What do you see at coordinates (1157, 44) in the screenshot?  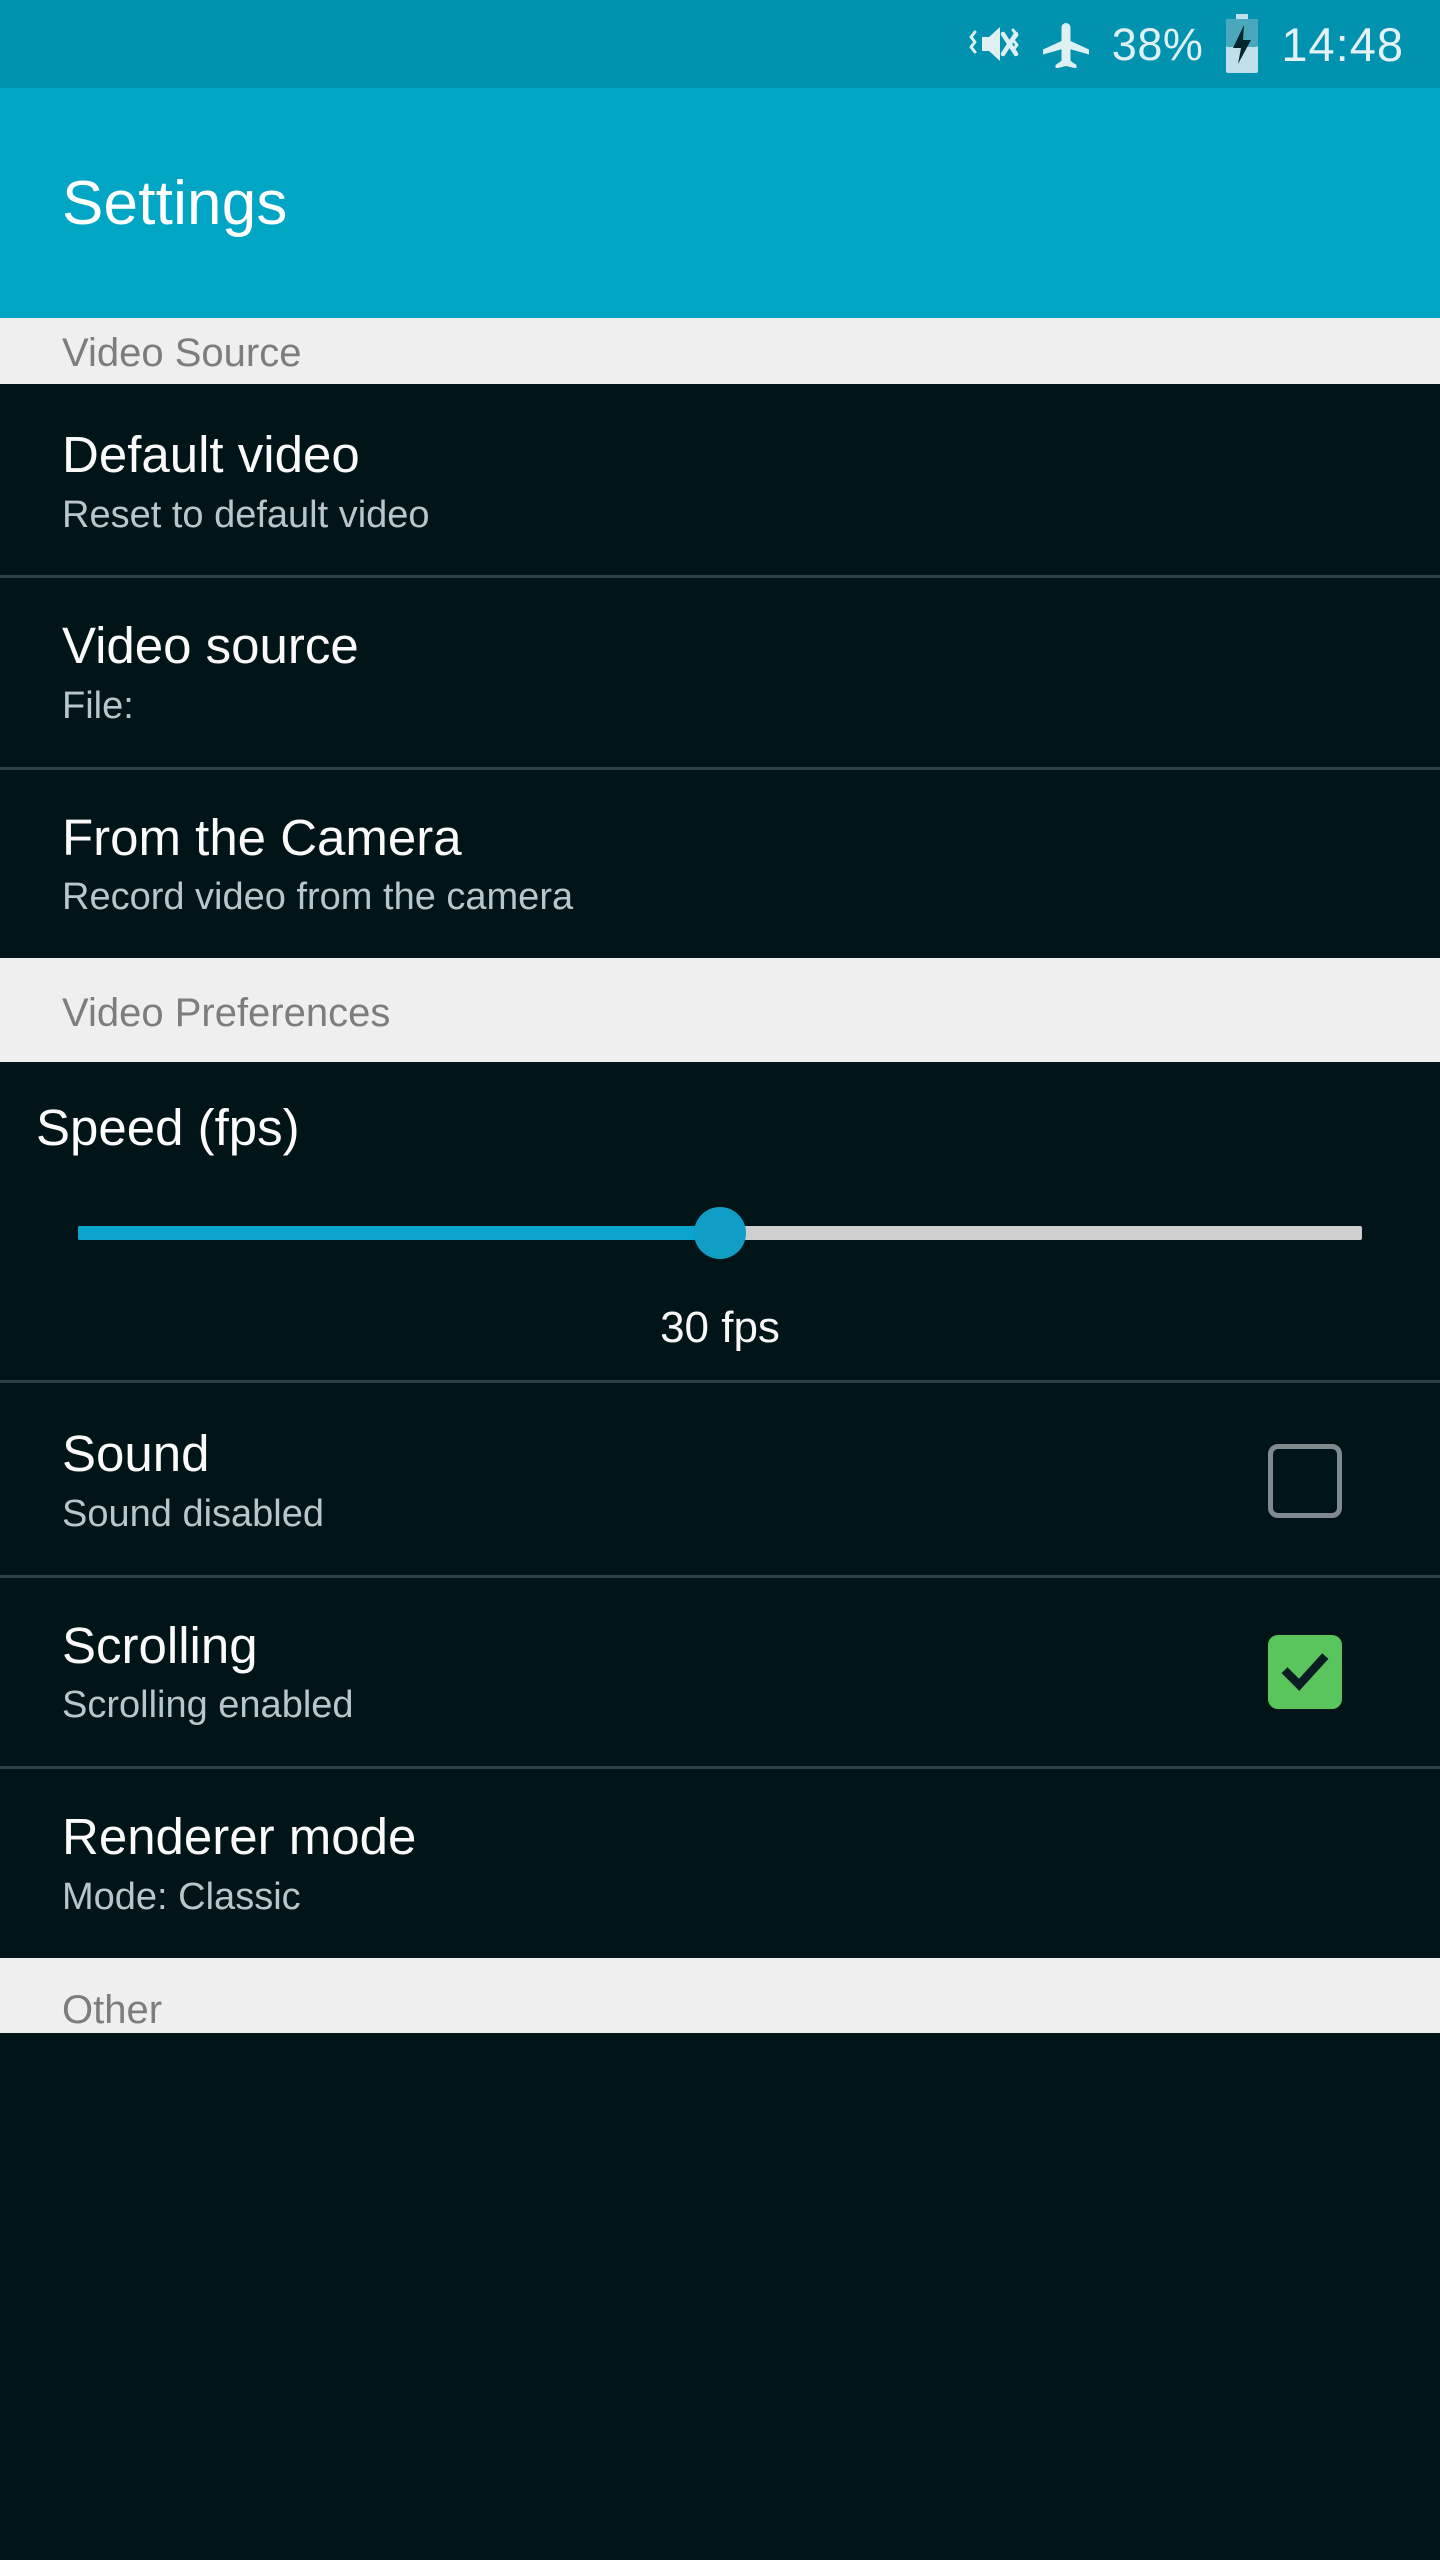 I see `battery-percent-label: 38%` at bounding box center [1157, 44].